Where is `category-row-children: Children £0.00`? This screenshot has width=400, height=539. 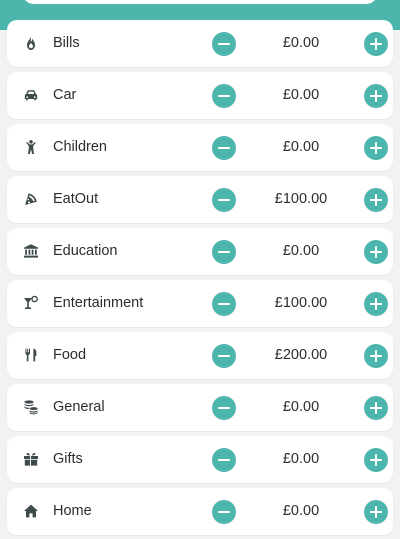 category-row-children: Children £0.00 is located at coordinates (200, 147).